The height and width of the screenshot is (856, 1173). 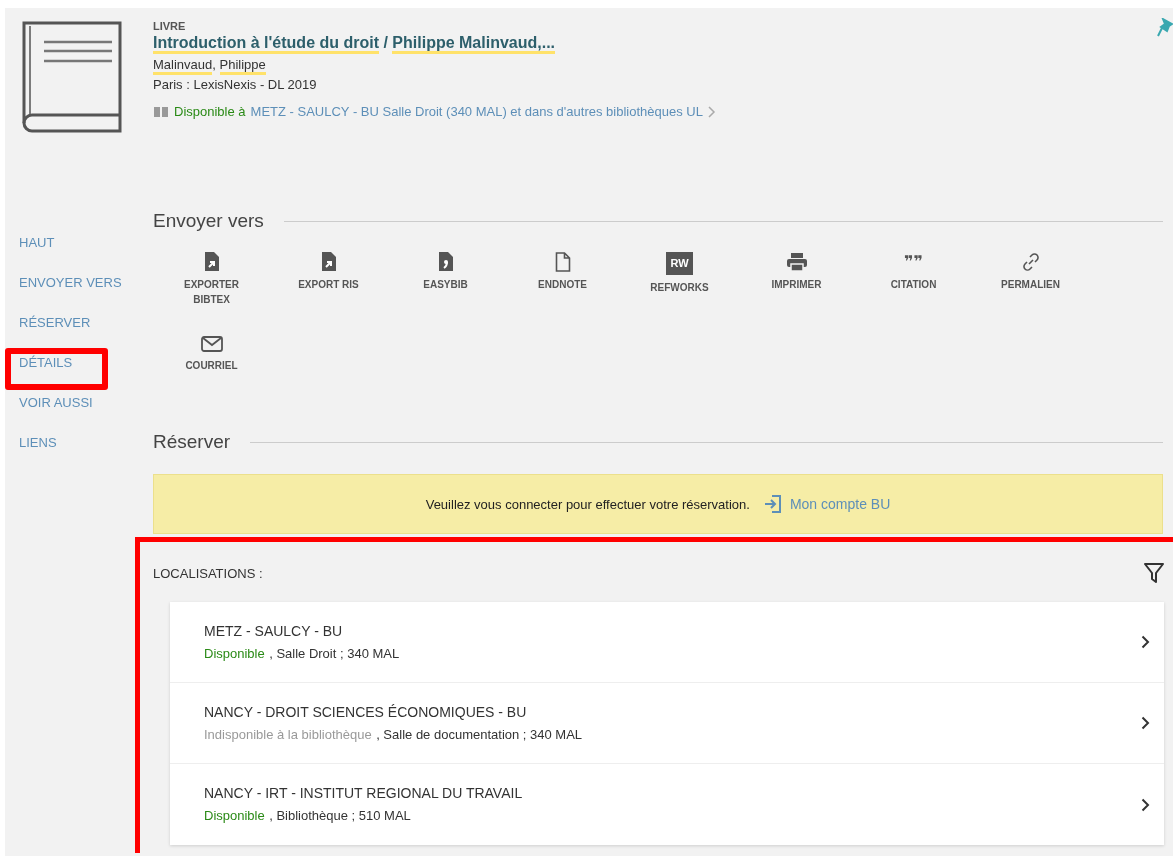 I want to click on location-card: NANCY - IRT - INSTITUT REGIONAL DU TRAVAIL Disponible , Bibliothèque ; 510 MAL, so click(x=667, y=804).